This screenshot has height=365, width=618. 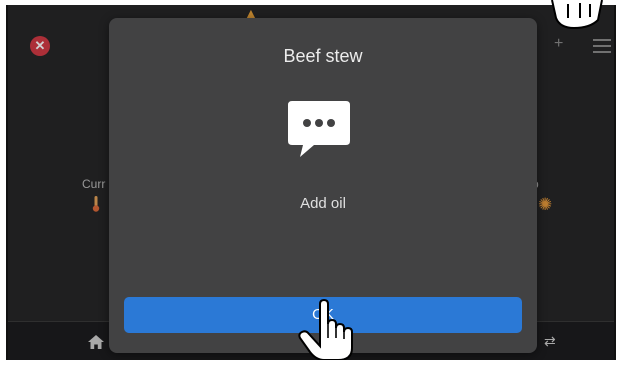 I want to click on chat-bubble-icon, so click(x=319, y=129).